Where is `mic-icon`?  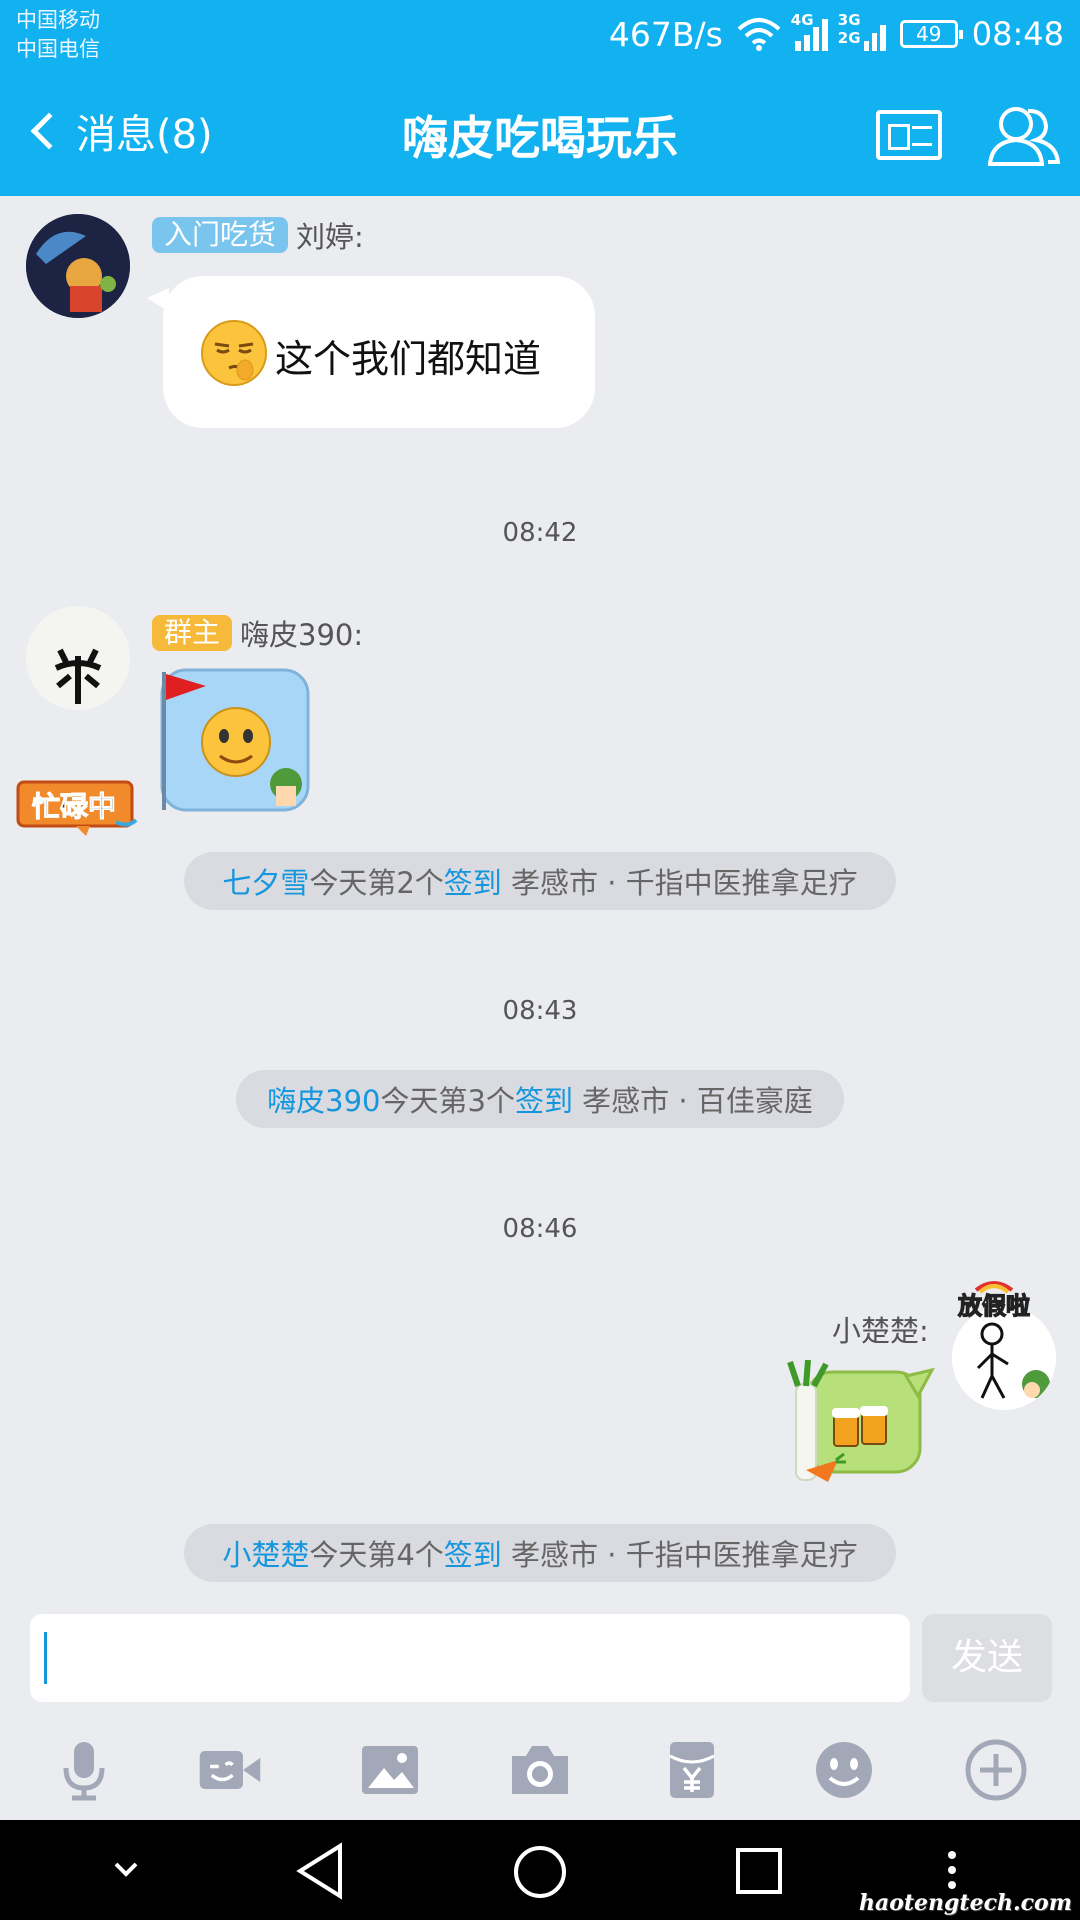
mic-icon is located at coordinates (84, 1770).